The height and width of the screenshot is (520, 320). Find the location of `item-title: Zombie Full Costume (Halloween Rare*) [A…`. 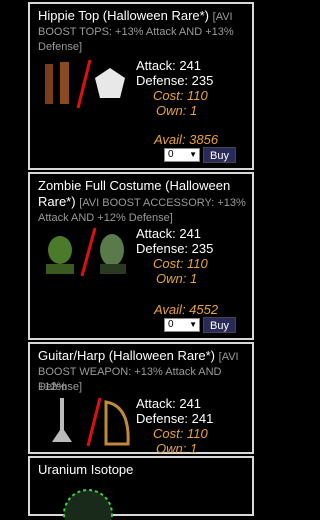

item-title: Zombie Full Costume (Halloween Rare*) [A… is located at coordinates (142, 193).